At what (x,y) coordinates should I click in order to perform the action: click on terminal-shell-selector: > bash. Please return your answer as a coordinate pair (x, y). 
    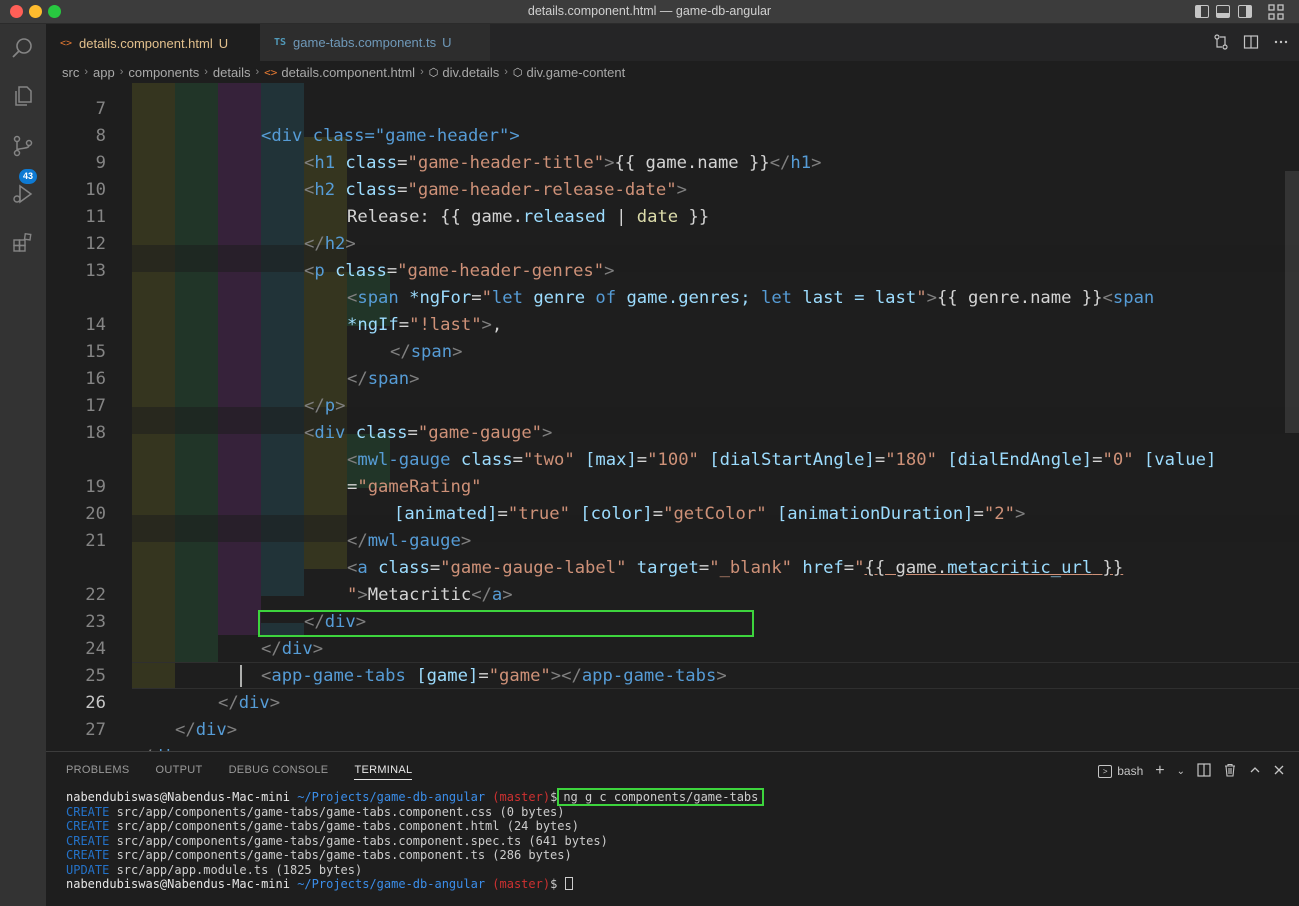
    Looking at the image, I should click on (1120, 771).